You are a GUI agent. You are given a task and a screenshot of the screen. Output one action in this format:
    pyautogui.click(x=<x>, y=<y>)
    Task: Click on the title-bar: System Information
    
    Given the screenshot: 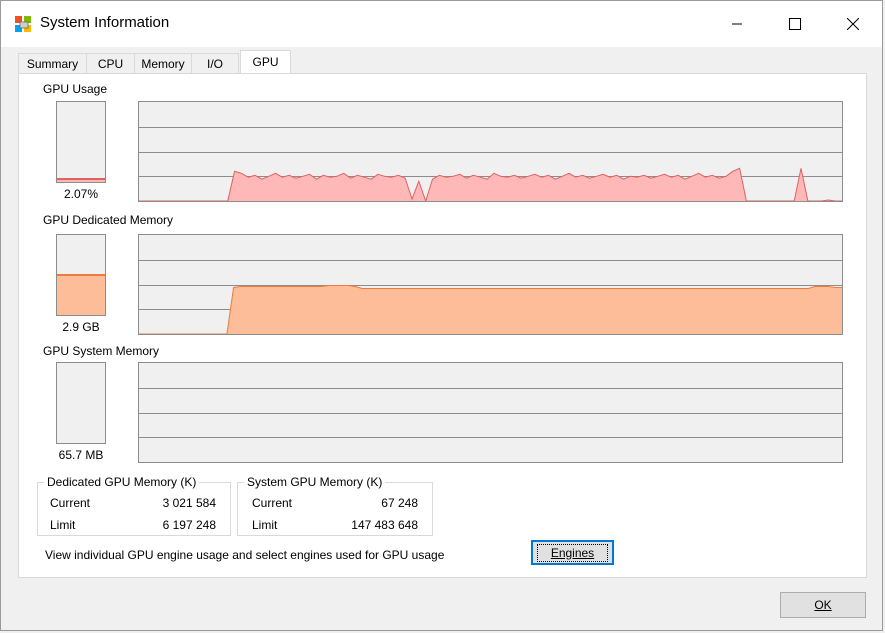 What is the action you would take?
    pyautogui.click(x=441, y=24)
    